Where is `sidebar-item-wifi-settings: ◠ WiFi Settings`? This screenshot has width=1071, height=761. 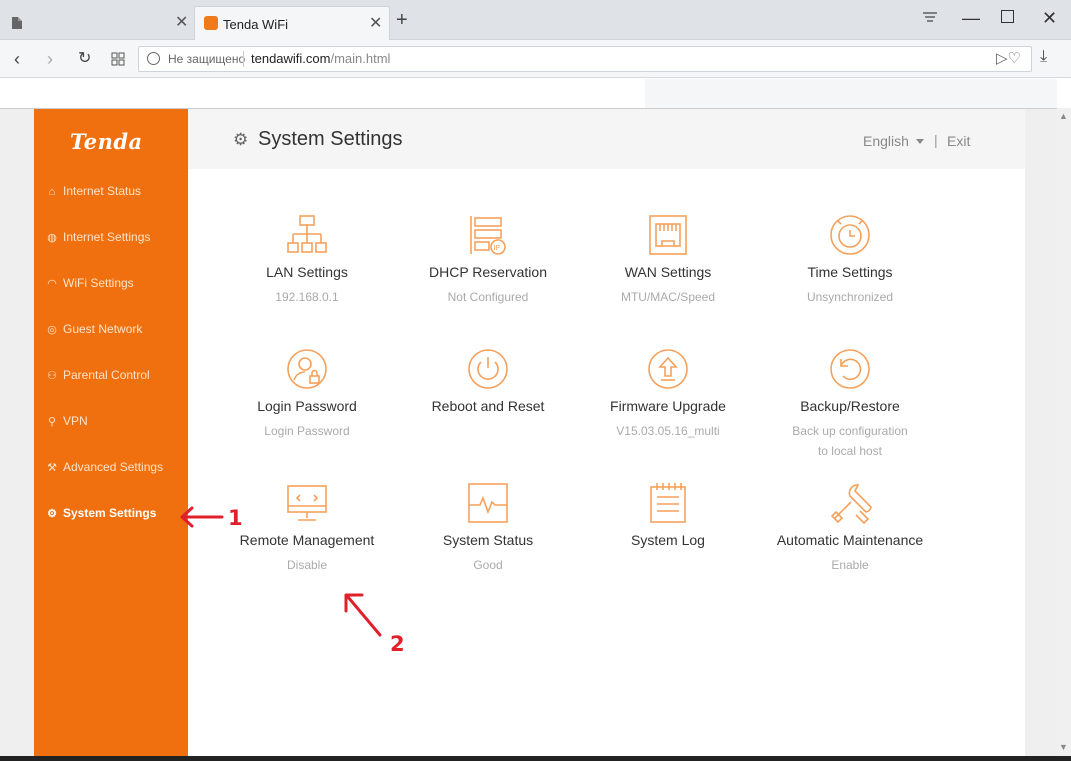
sidebar-item-wifi-settings: ◠ WiFi Settings is located at coordinates (90, 286).